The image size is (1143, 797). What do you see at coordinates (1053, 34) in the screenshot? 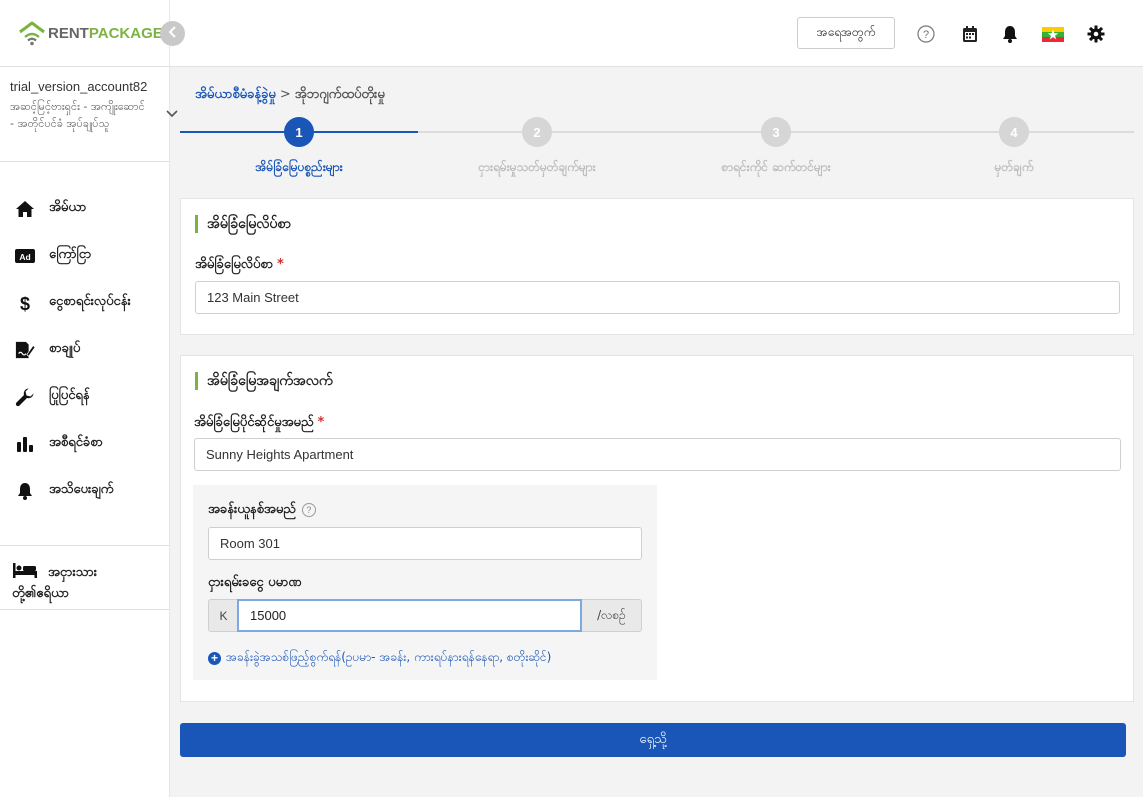
I see `myanmar-flag-icon` at bounding box center [1053, 34].